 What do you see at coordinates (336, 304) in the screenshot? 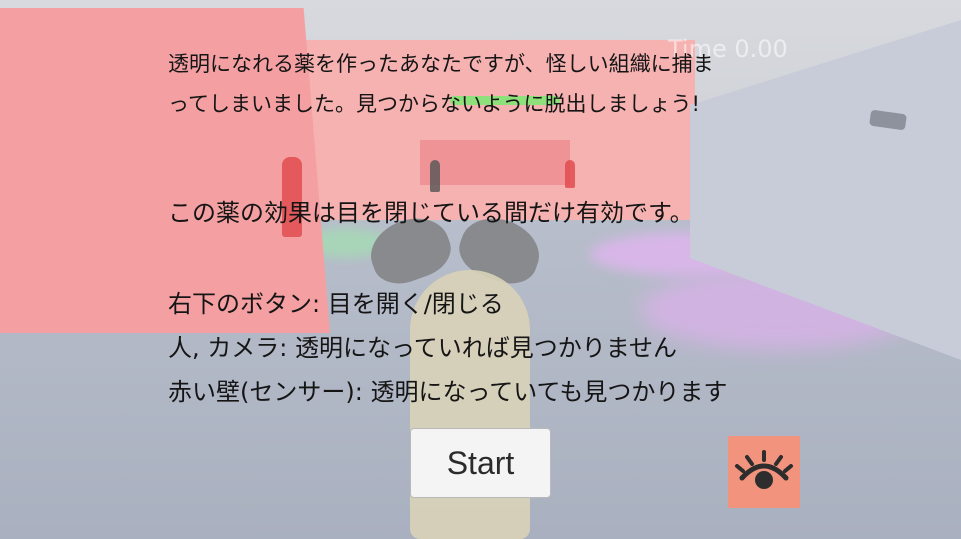
I see `rule-eye-button: 右下のボタン: 目を開く/閉じる` at bounding box center [336, 304].